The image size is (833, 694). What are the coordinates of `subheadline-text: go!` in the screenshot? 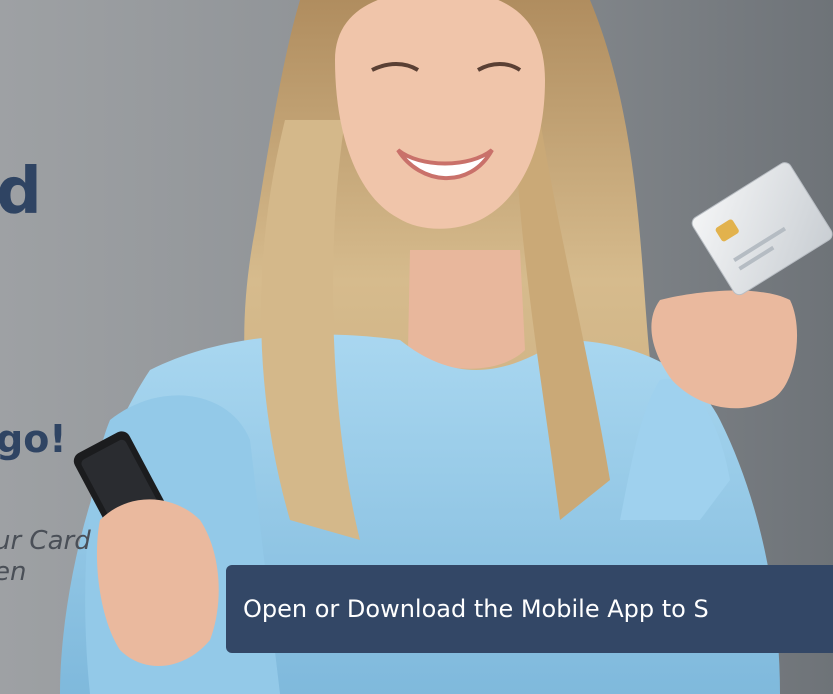 It's located at (33, 439).